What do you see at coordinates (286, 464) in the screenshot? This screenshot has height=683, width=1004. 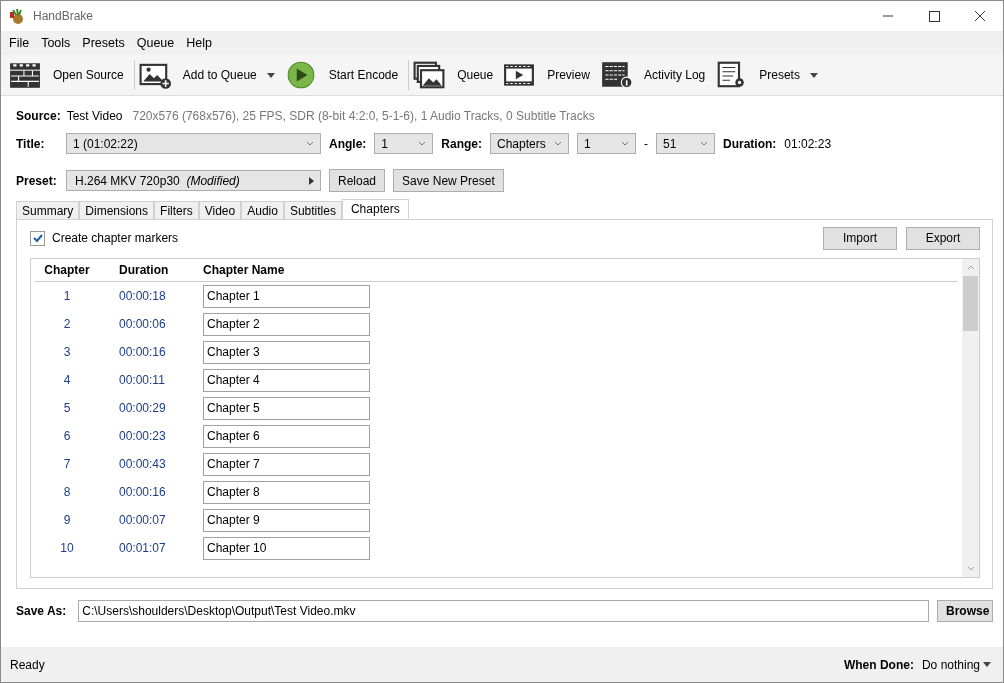 I see `chapter-name-field: Chapter 7` at bounding box center [286, 464].